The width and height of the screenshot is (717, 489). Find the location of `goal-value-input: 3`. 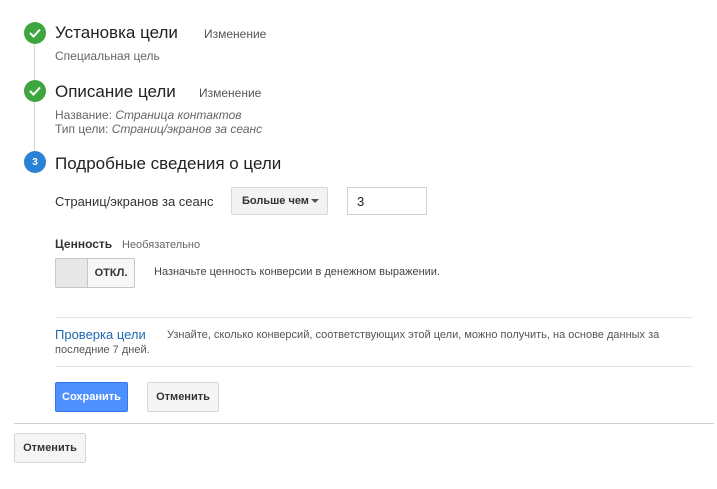

goal-value-input: 3 is located at coordinates (387, 201).